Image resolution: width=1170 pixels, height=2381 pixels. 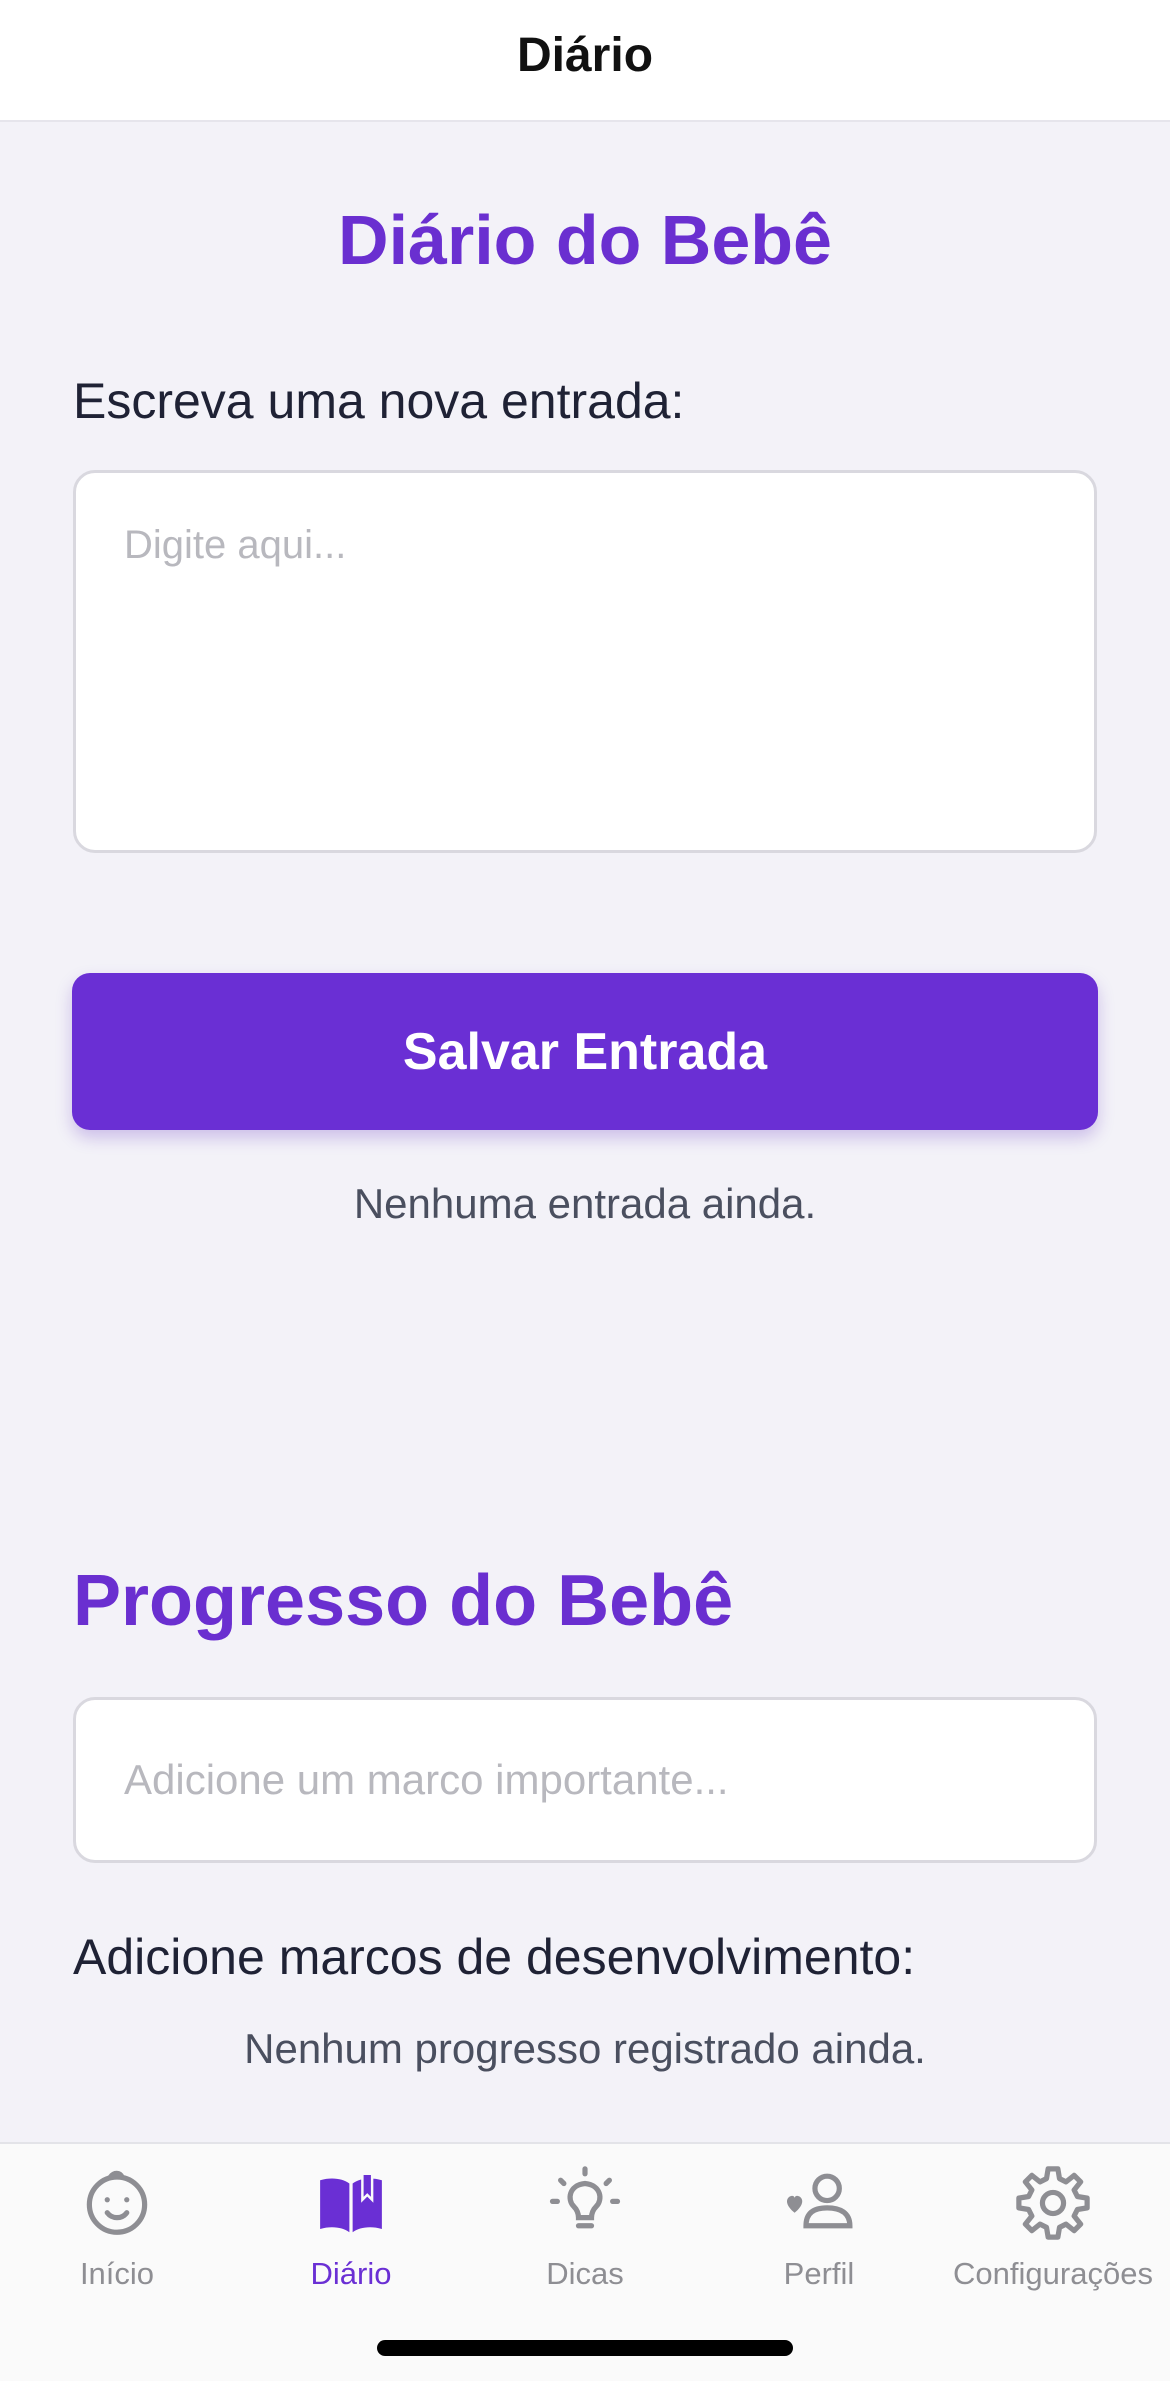 What do you see at coordinates (351, 2273) in the screenshot?
I see `tab-diario-label: Diário` at bounding box center [351, 2273].